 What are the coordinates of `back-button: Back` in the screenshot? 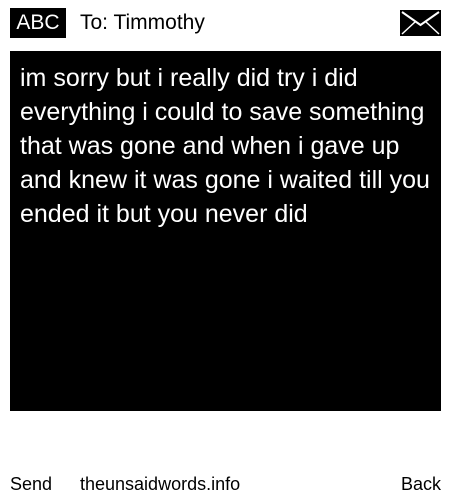 It's located at (421, 484).